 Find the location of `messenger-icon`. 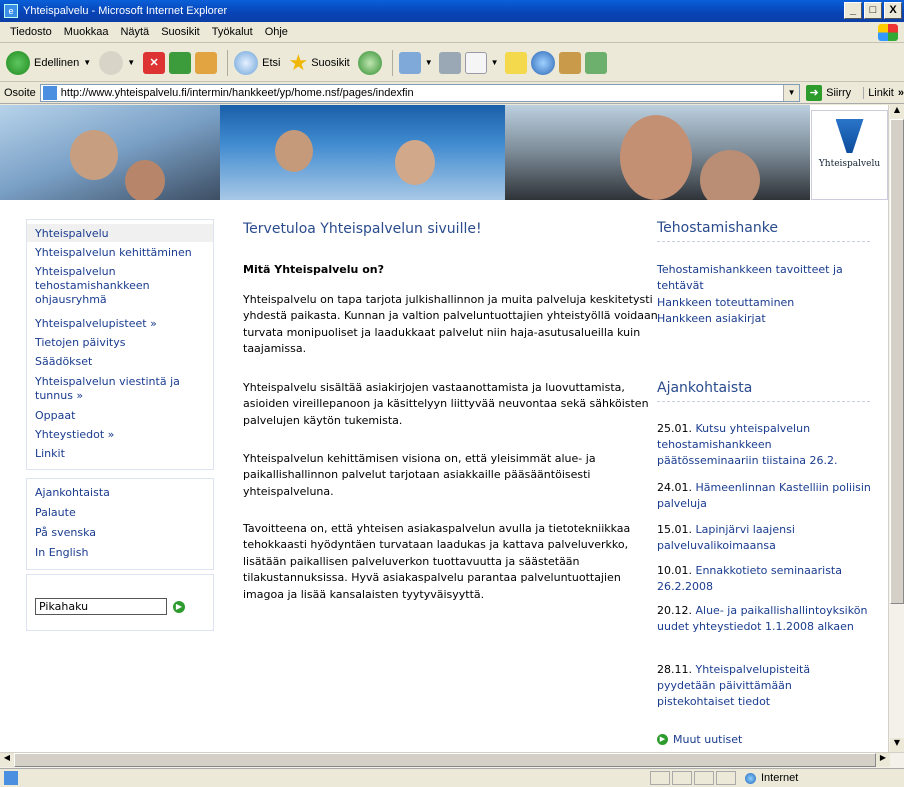

messenger-icon is located at coordinates (595, 62).